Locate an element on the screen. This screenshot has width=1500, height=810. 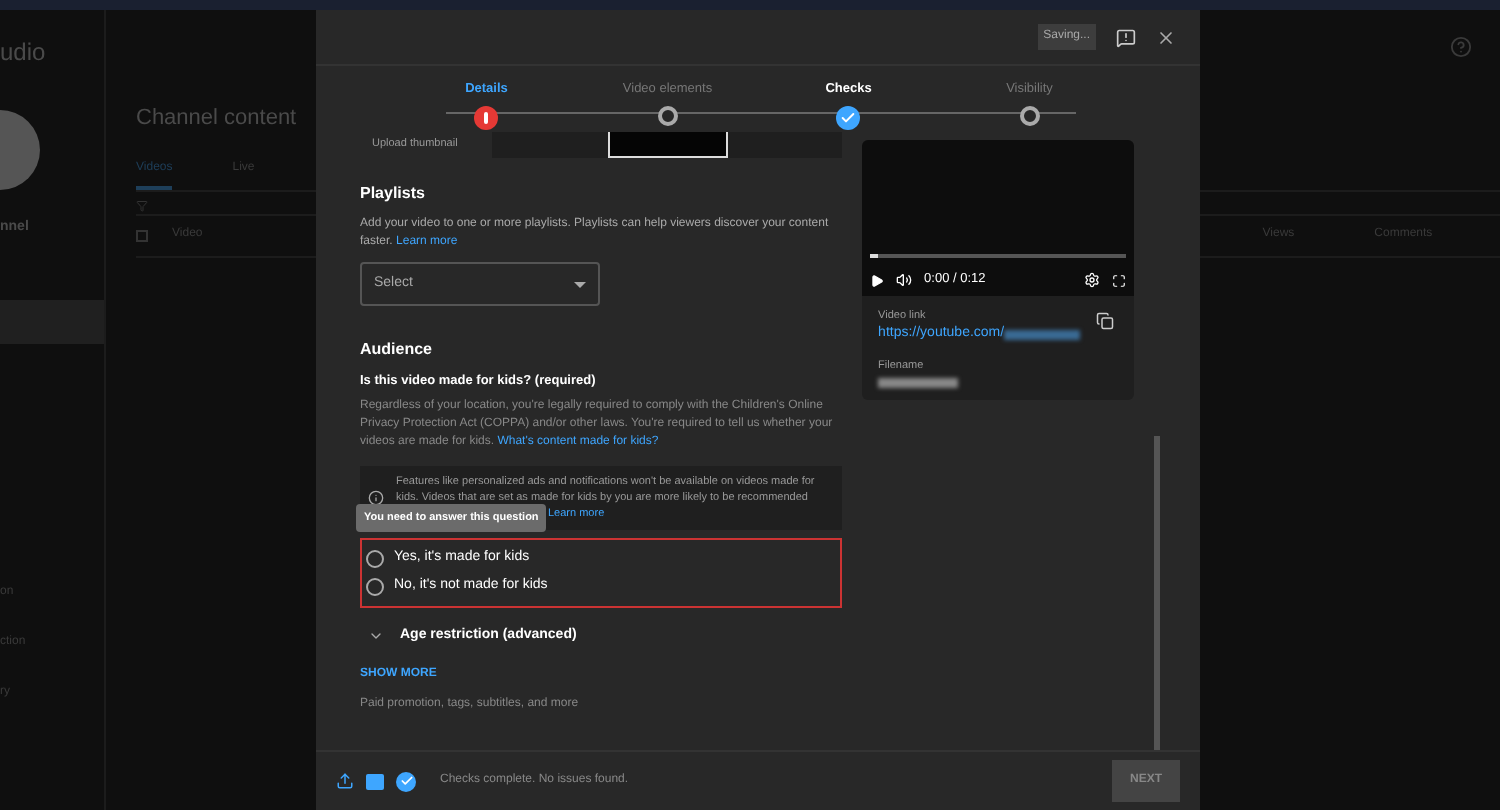
chevron-icon is located at coordinates (376, 636).